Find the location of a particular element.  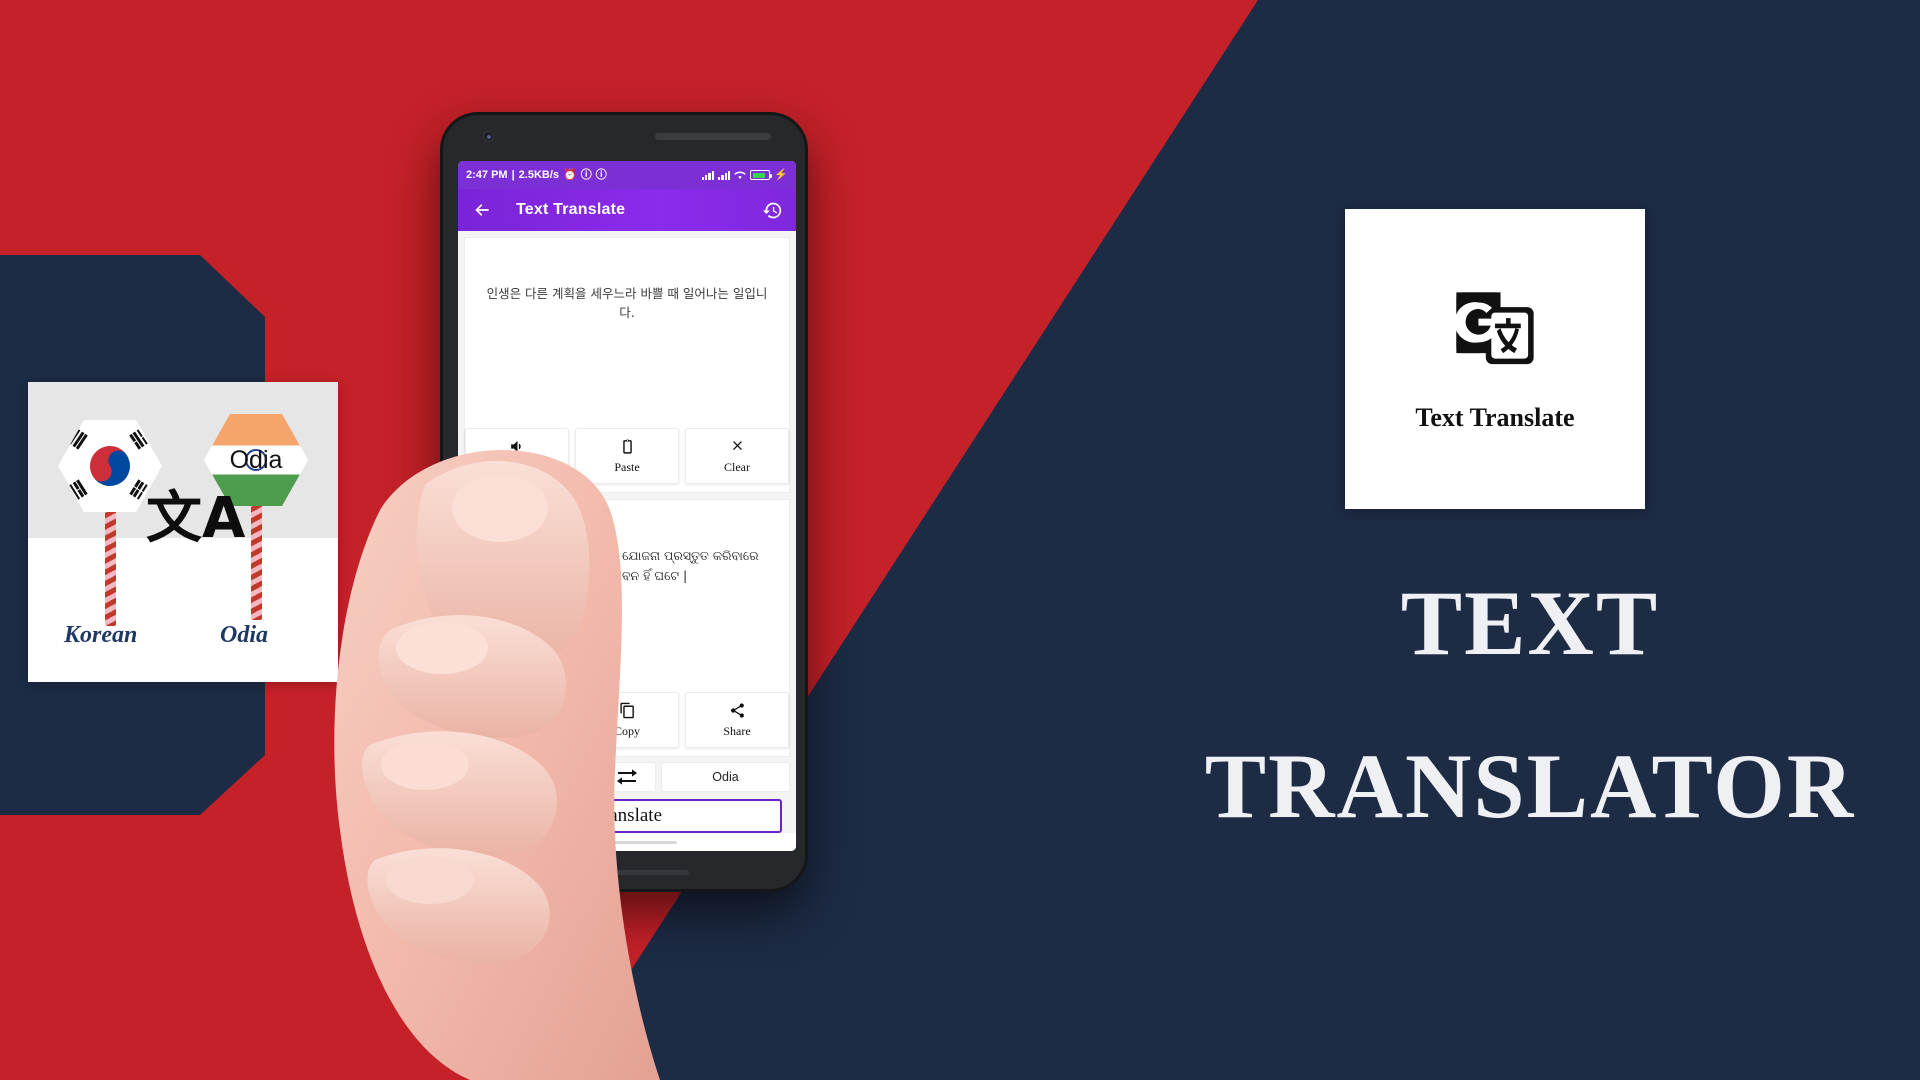

clear-button: Clear is located at coordinates (737, 456).